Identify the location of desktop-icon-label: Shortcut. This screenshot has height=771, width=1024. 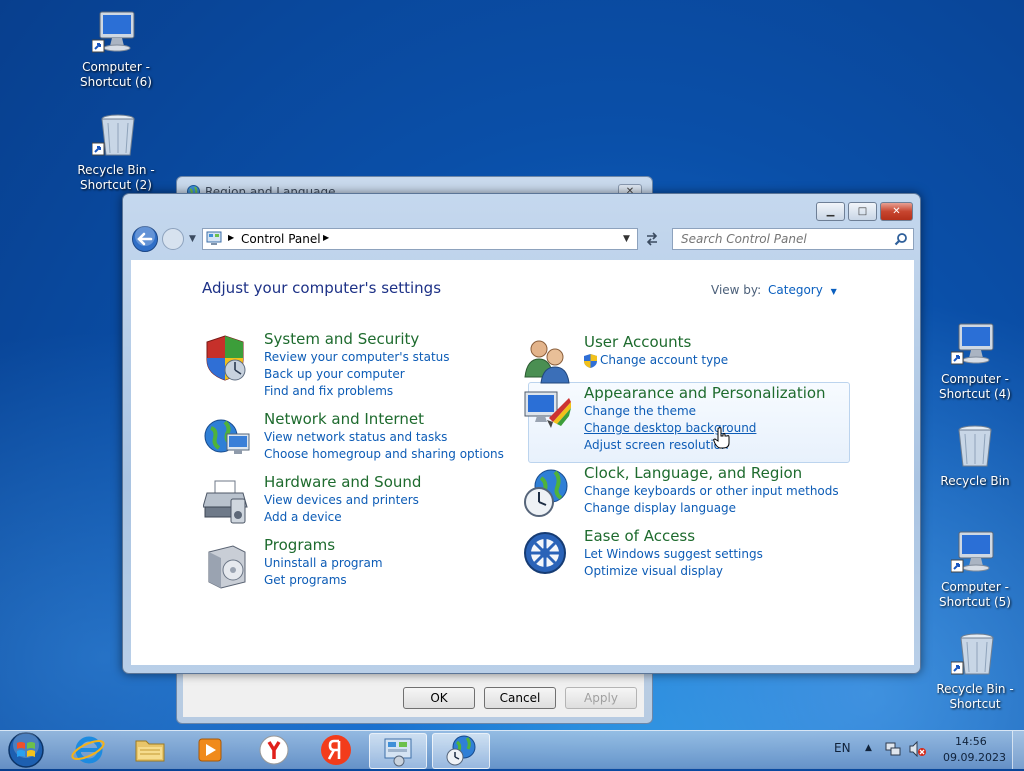
(975, 704).